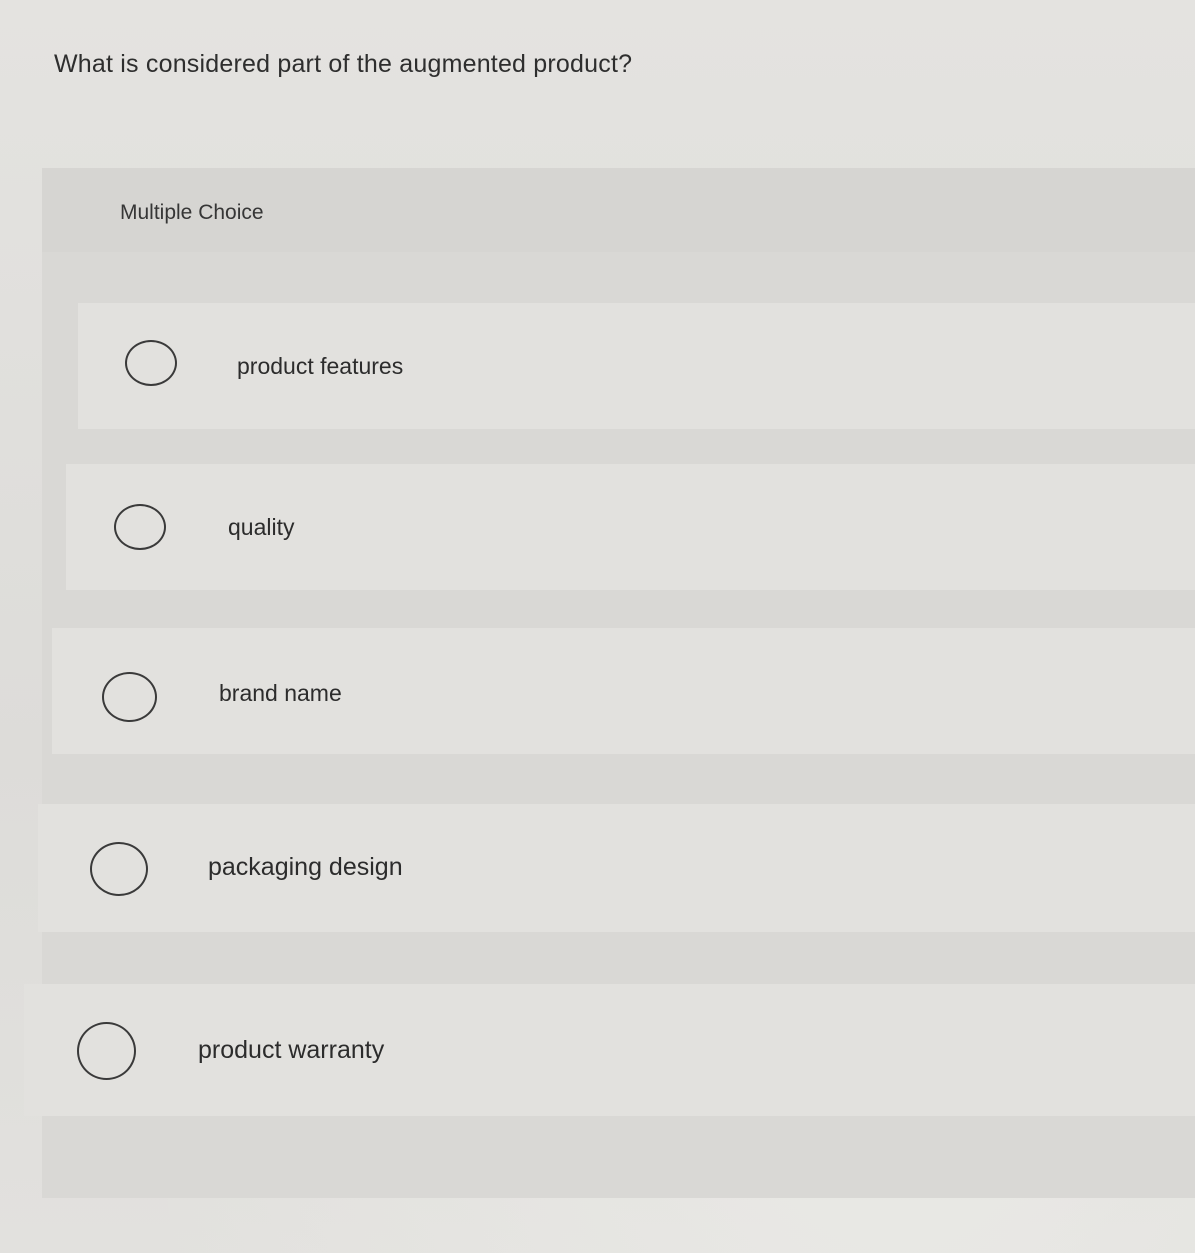 The image size is (1195, 1253). Describe the element at coordinates (636, 366) in the screenshot. I see `answer-option-product-features: product features` at that location.